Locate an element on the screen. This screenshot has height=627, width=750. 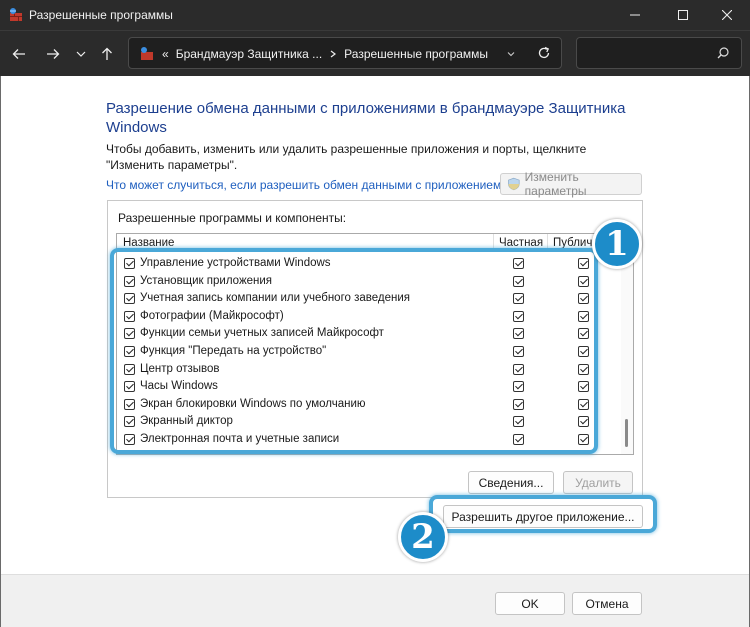
search-box is located at coordinates (659, 53).